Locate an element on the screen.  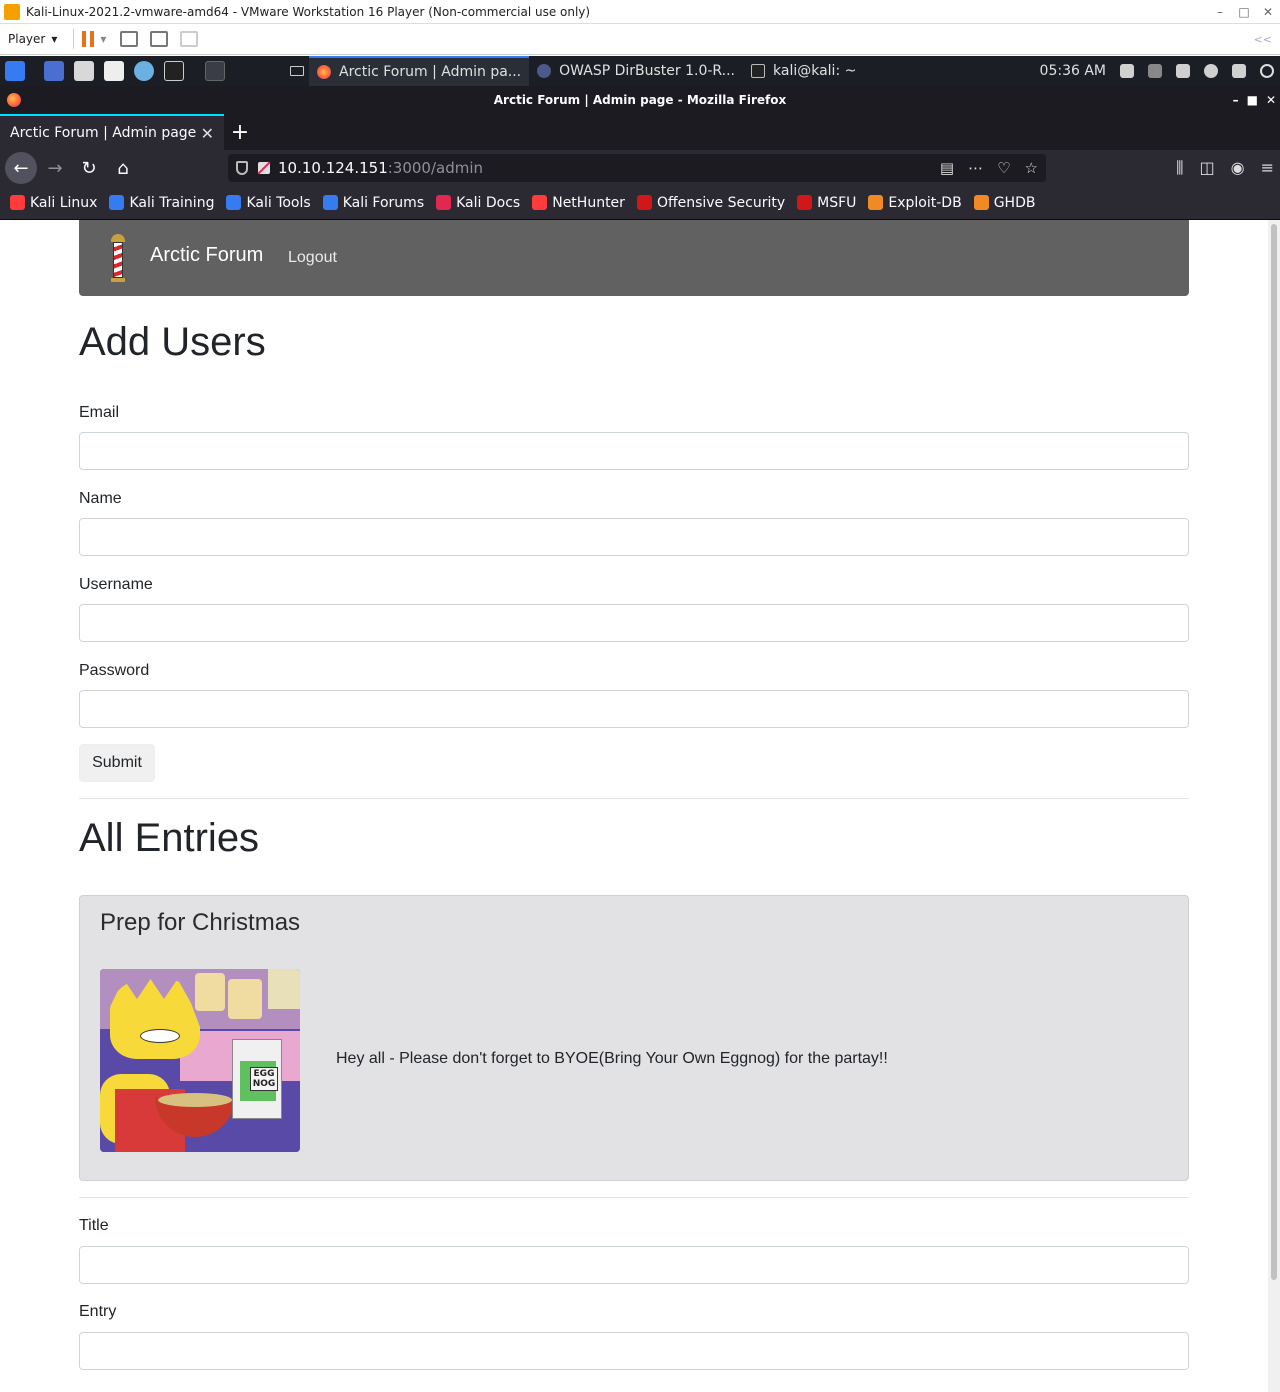
username-field is located at coordinates (634, 623).